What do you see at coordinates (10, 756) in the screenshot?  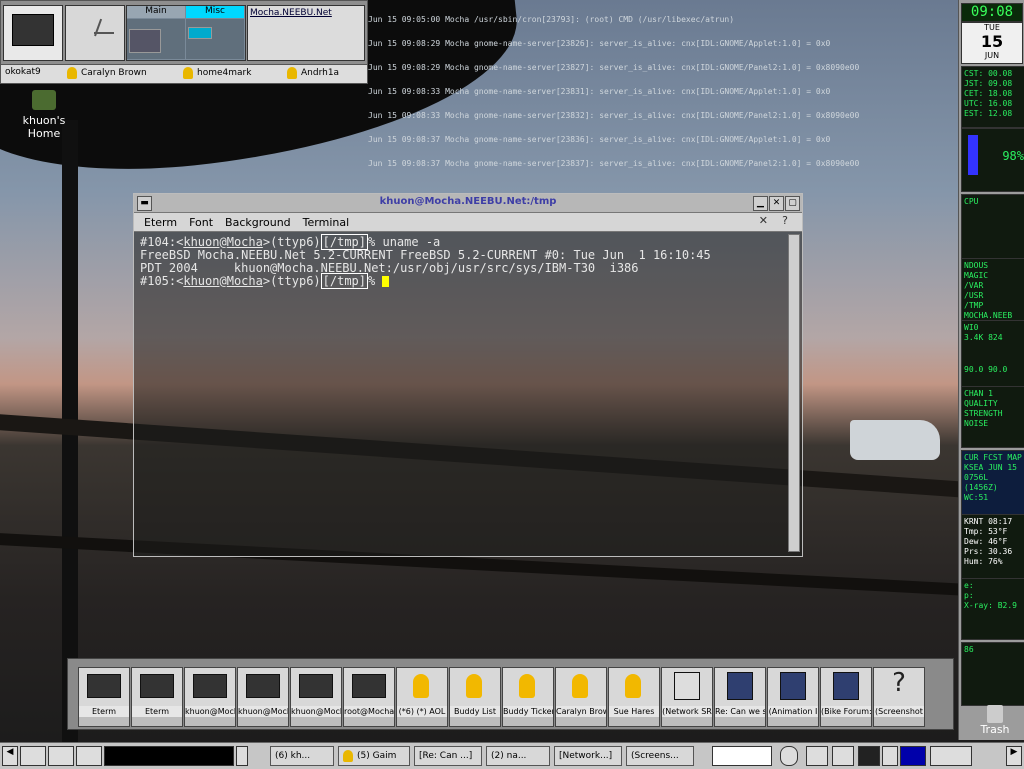 I see `scroll-left-button: ◀` at bounding box center [10, 756].